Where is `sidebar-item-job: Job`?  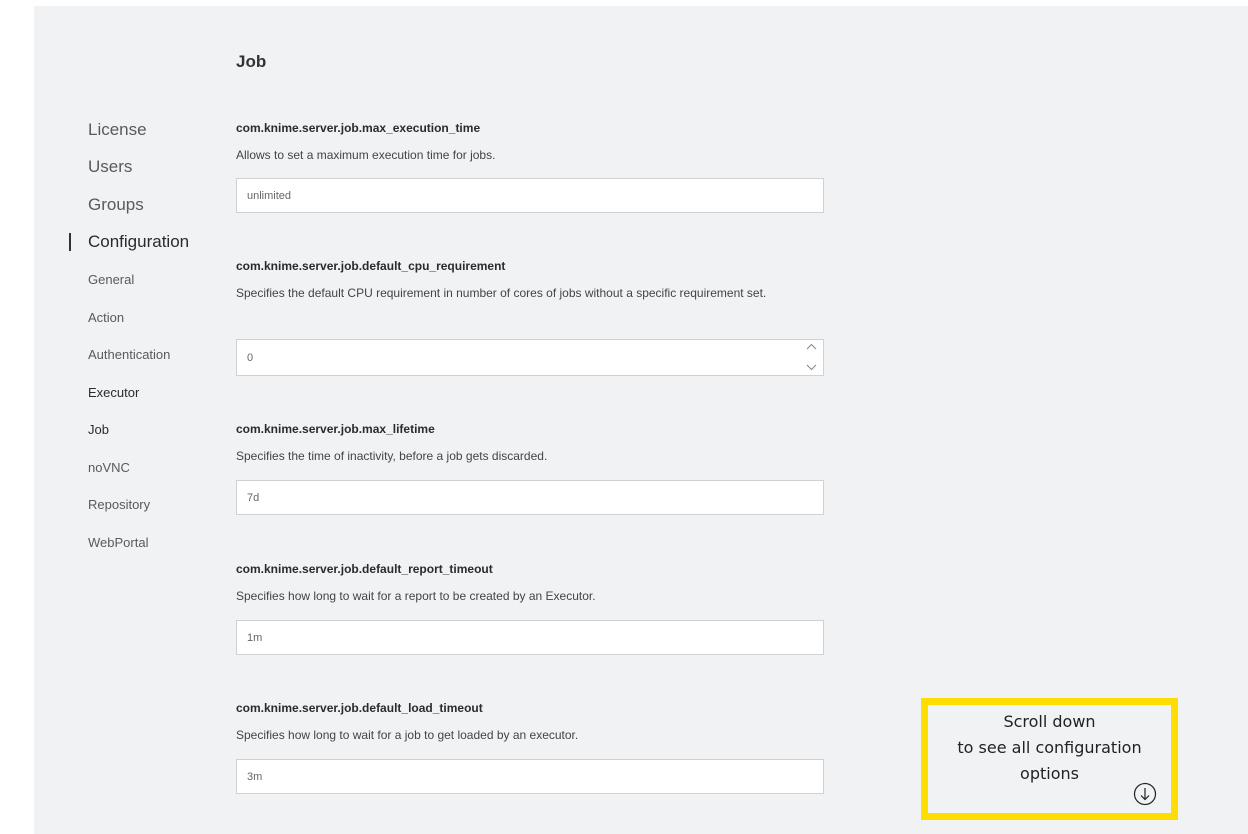 sidebar-item-job: Job is located at coordinates (98, 429).